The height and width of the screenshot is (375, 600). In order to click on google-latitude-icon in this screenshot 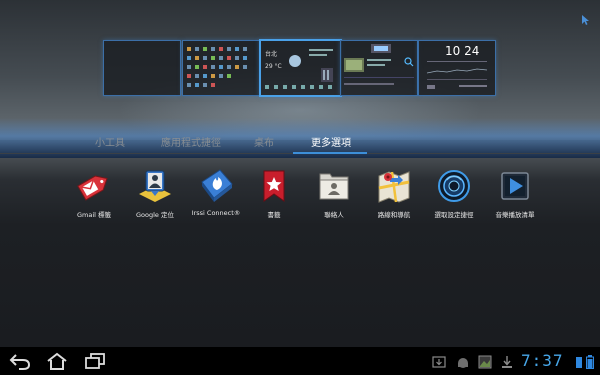, I will do `click(155, 186)`.